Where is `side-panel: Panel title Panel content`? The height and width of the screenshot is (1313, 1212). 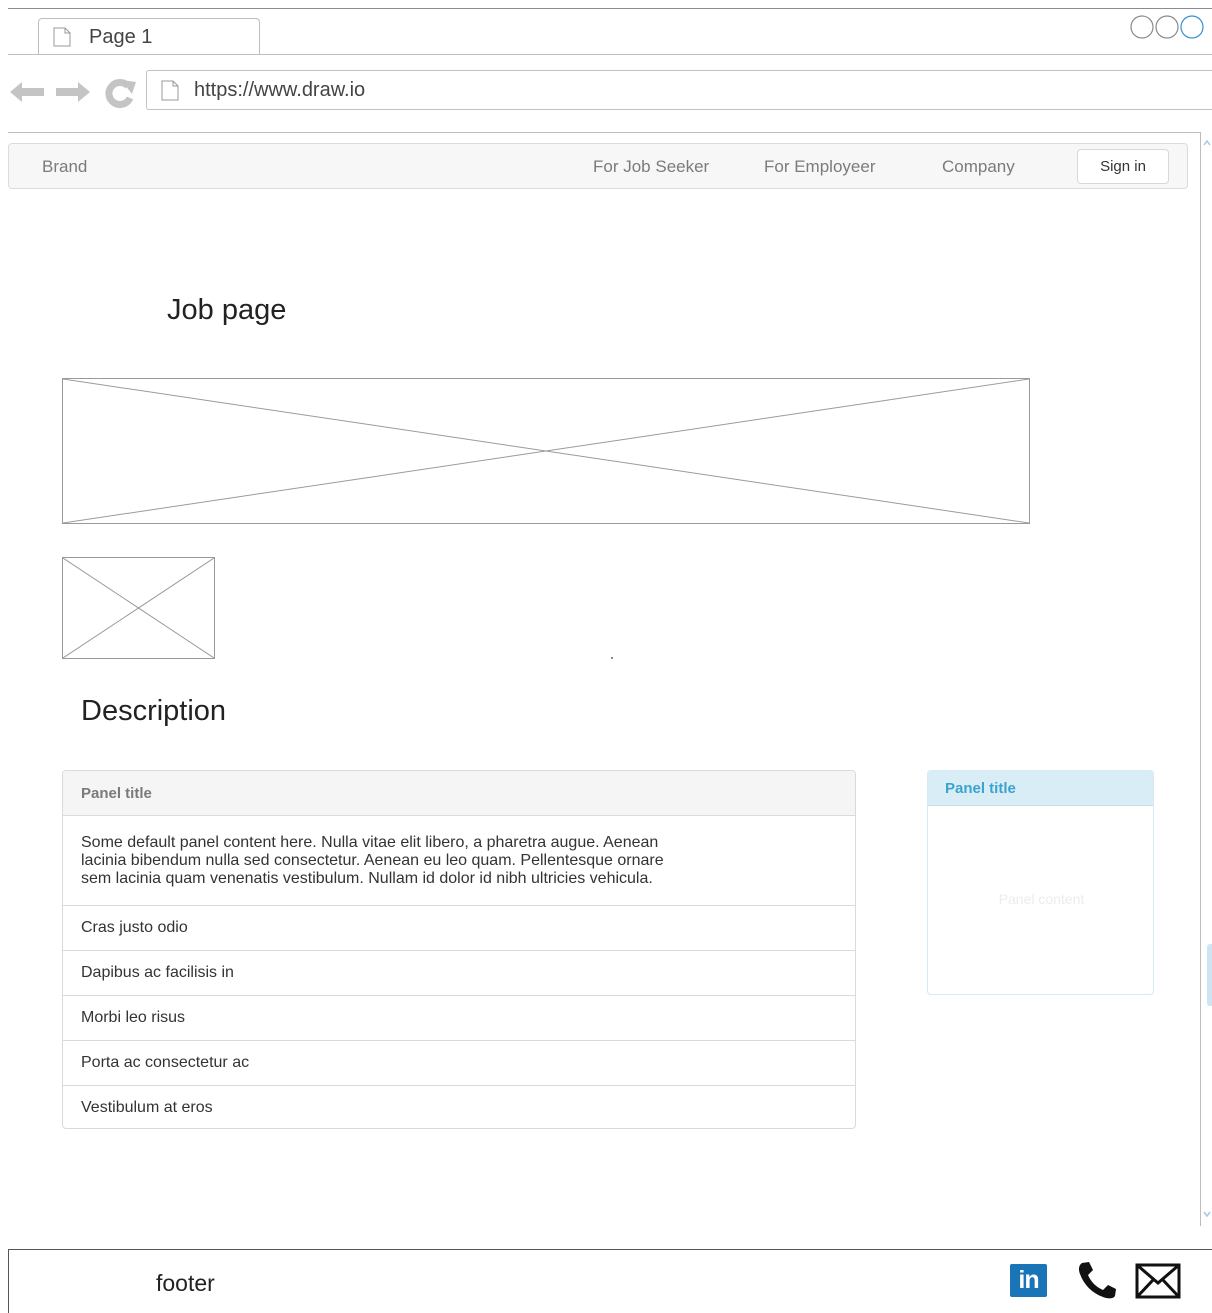
side-panel: Panel title Panel content is located at coordinates (1040, 882).